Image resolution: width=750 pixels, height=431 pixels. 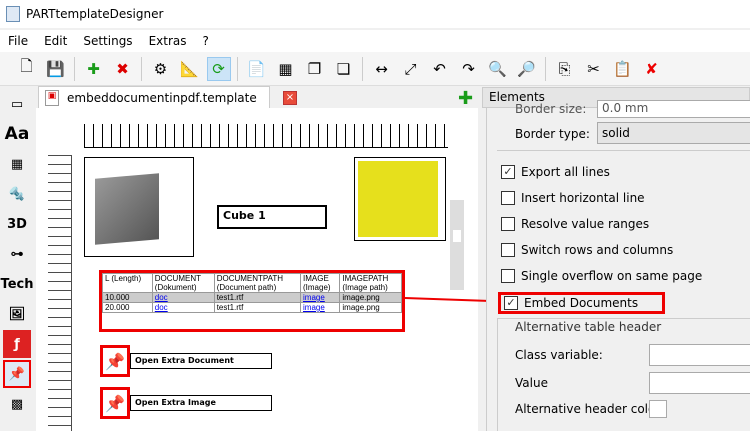 What do you see at coordinates (266, 136) in the screenshot?
I see `horizontal-ruler` at bounding box center [266, 136].